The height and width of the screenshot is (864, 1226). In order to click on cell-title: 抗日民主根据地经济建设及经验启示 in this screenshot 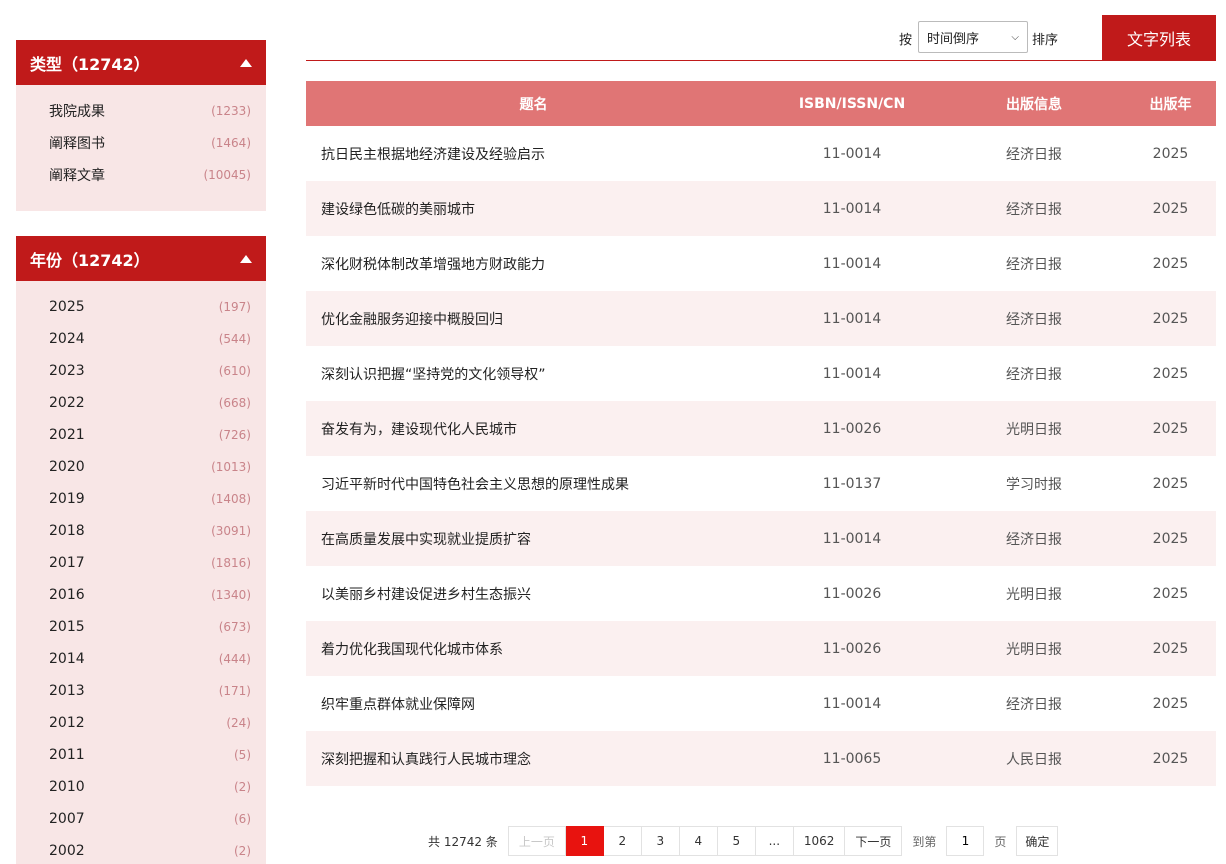, I will do `click(533, 153)`.